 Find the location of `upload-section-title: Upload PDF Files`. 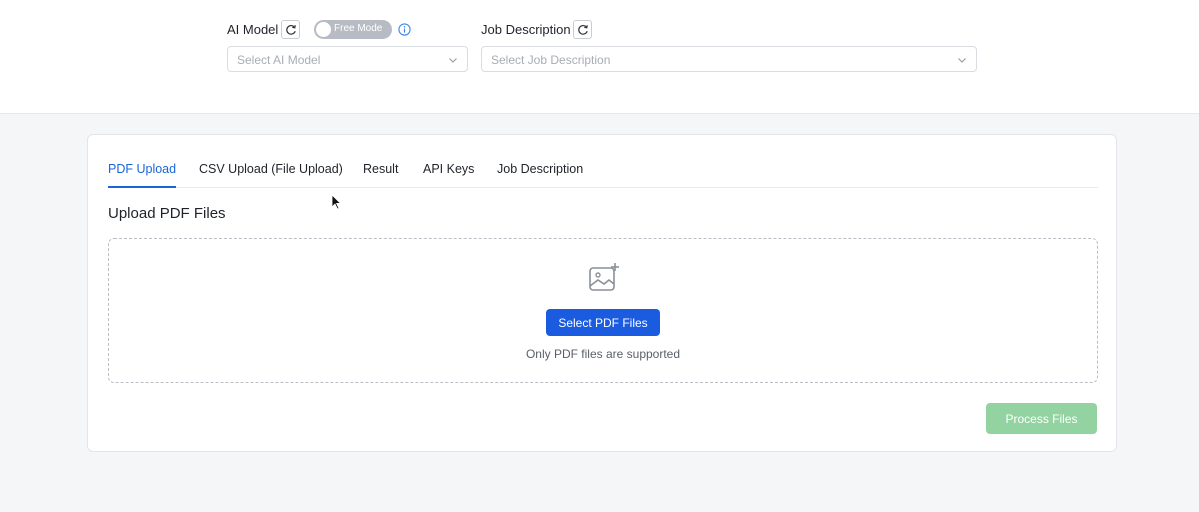

upload-section-title: Upload PDF Files is located at coordinates (167, 213).